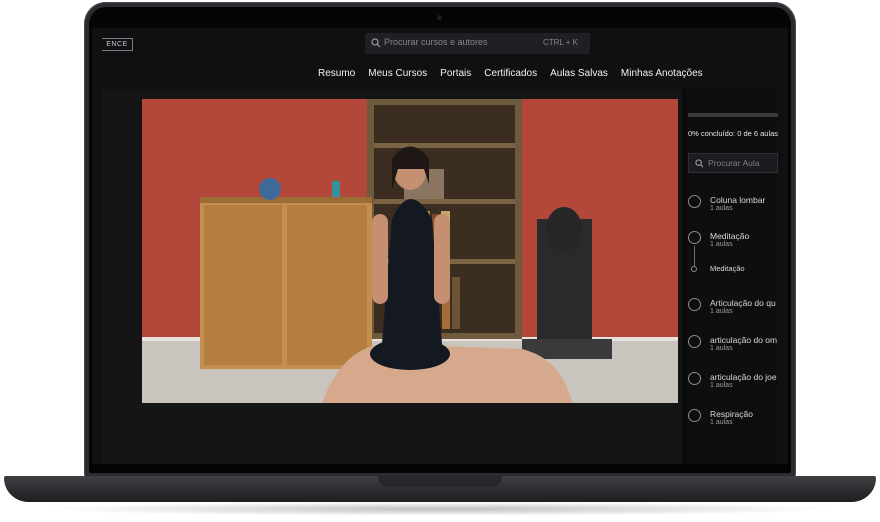 The image size is (880, 522). Describe the element at coordinates (455, 73) in the screenshot. I see `nav-item-portais: Portais` at that location.